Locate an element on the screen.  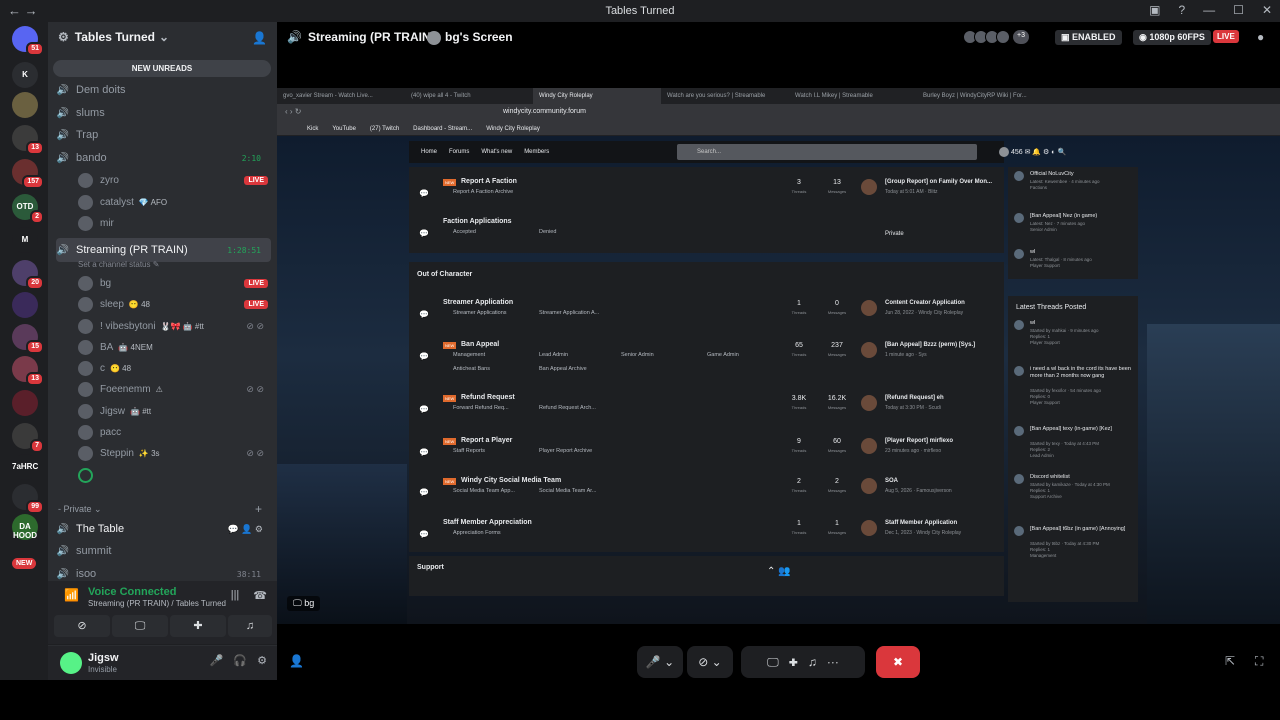
enabled-badge: ▣ ENABLED is located at coordinates (1088, 37).